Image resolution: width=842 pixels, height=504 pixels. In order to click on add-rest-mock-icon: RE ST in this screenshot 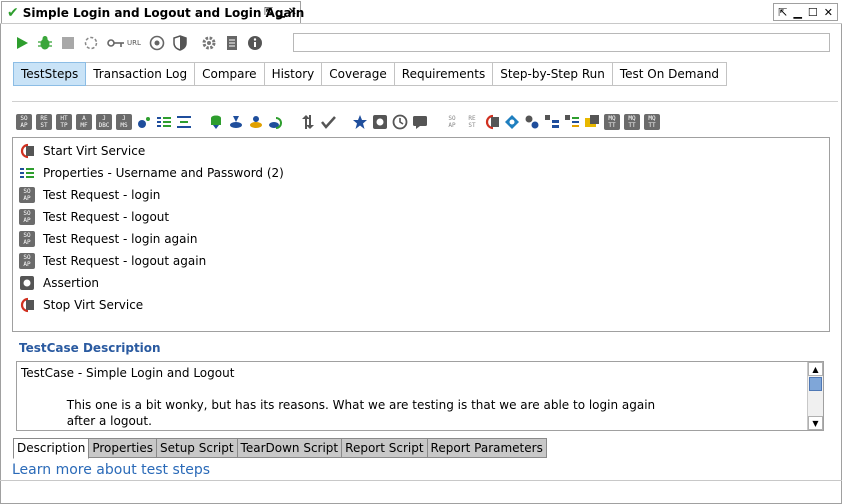, I will do `click(472, 122)`.